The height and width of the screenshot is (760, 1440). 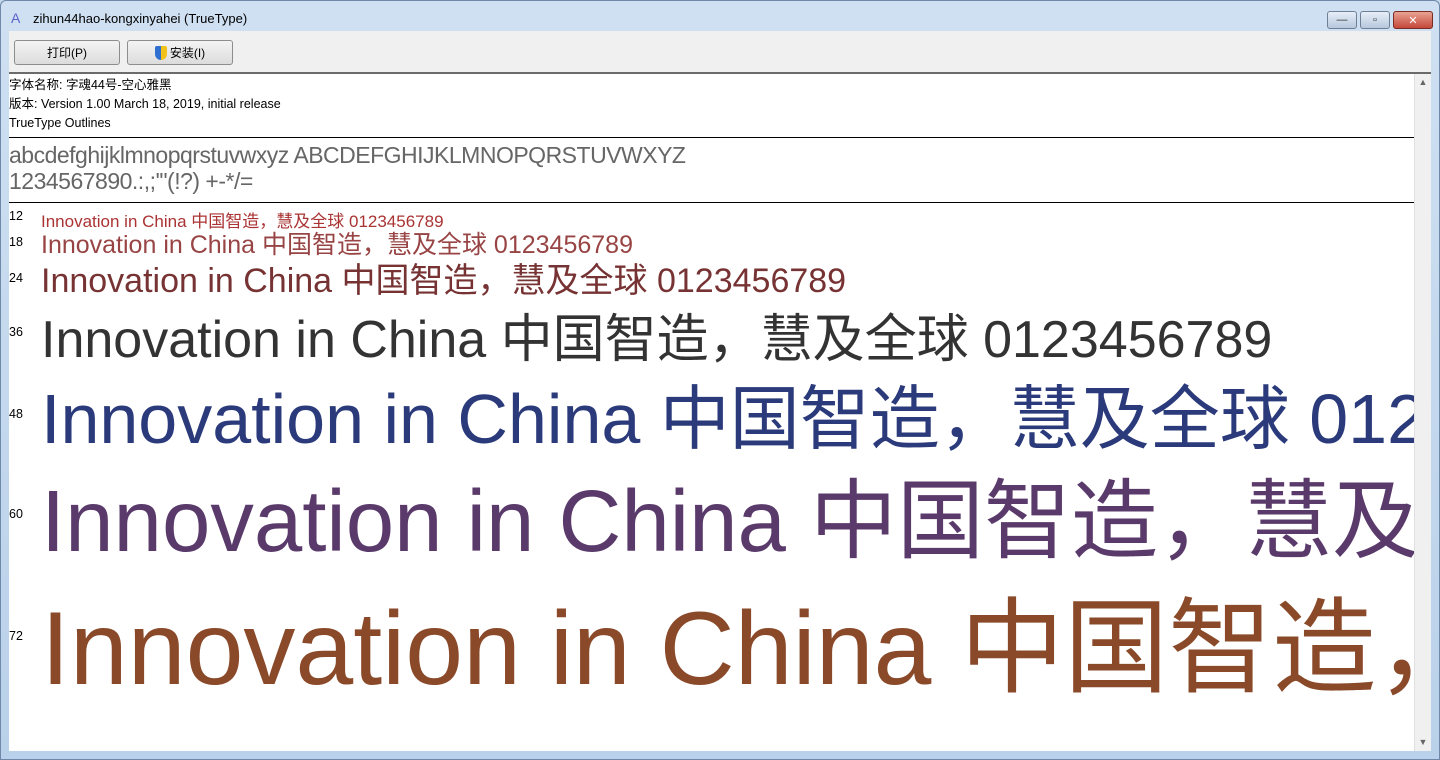 I want to click on minimize-button: —, so click(x=1342, y=20).